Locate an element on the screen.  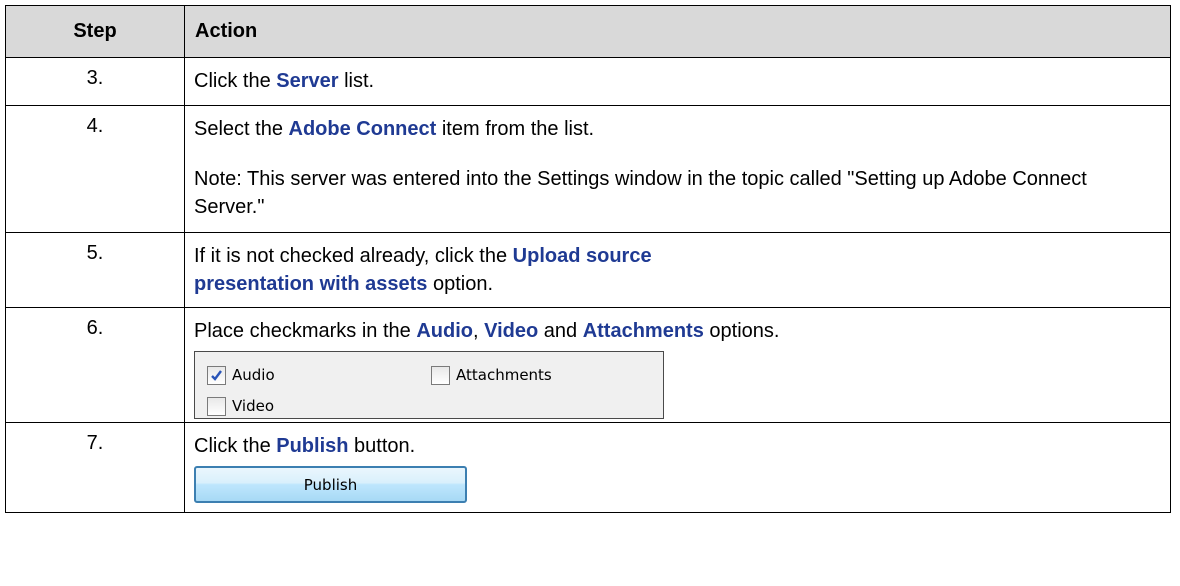
action-text-part: , is located at coordinates (478, 331).